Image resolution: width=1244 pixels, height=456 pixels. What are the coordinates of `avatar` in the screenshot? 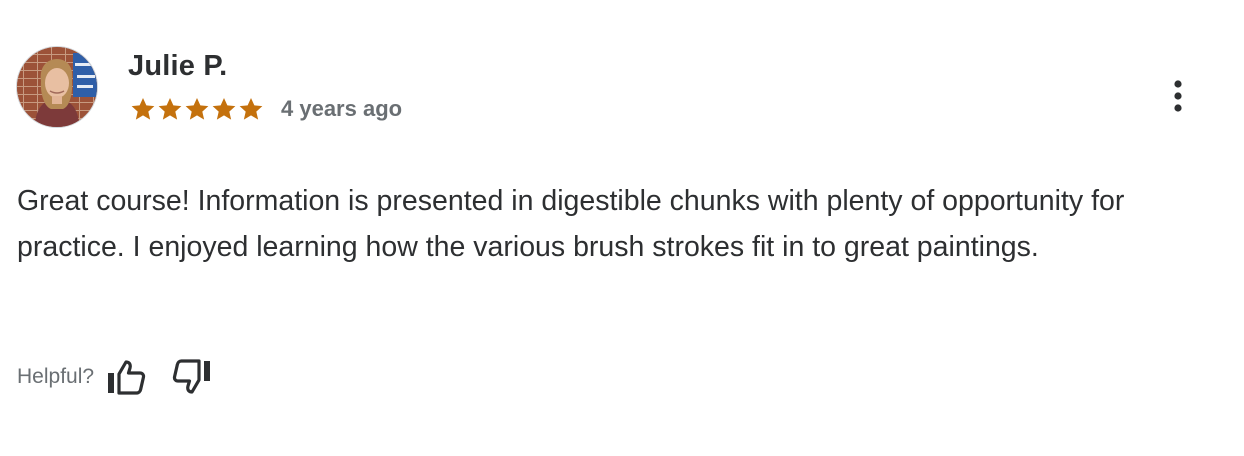 It's located at (57, 87).